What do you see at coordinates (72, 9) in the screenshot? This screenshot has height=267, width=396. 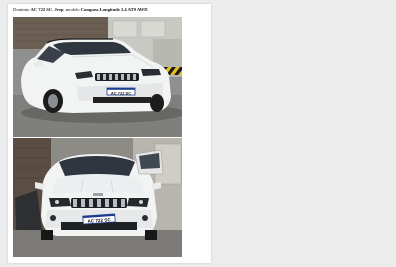 I see `caption-model-prefix: , modelo` at bounding box center [72, 9].